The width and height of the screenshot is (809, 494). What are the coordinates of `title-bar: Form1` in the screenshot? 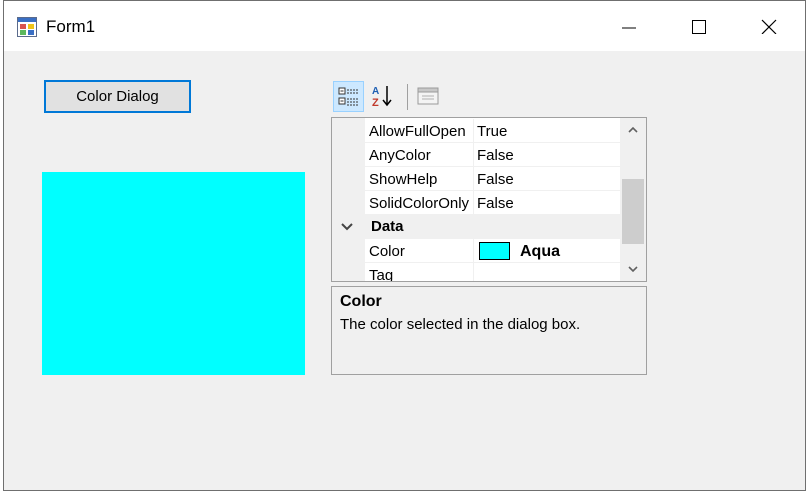 It's located at (404, 26).